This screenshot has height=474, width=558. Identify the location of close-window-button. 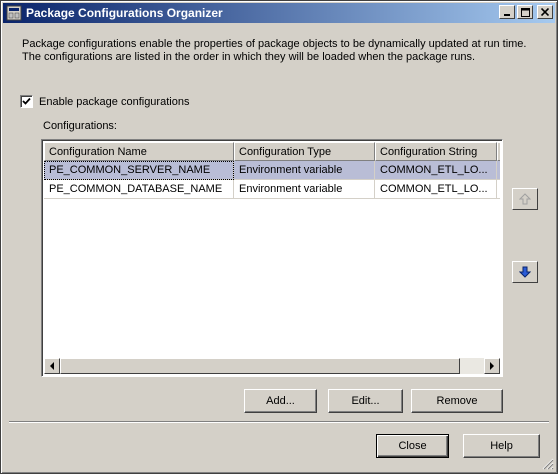
(545, 12).